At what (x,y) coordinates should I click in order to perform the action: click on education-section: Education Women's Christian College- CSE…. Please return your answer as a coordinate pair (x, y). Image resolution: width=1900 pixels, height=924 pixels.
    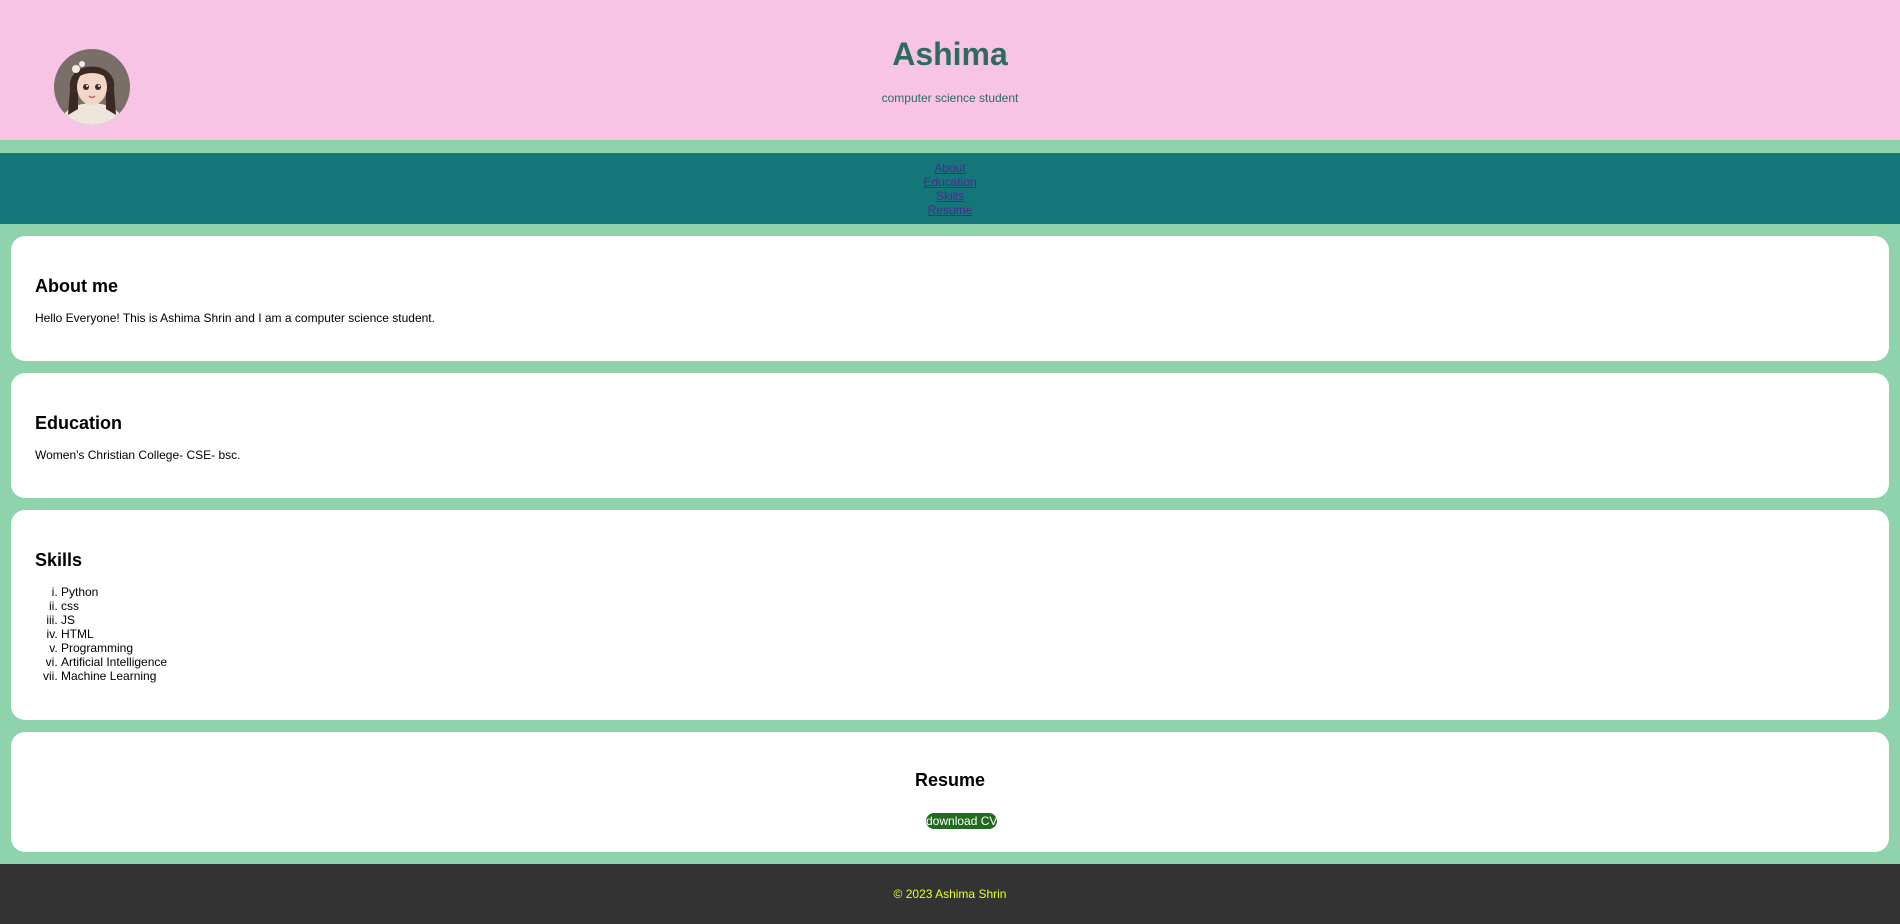
    Looking at the image, I should click on (950, 435).